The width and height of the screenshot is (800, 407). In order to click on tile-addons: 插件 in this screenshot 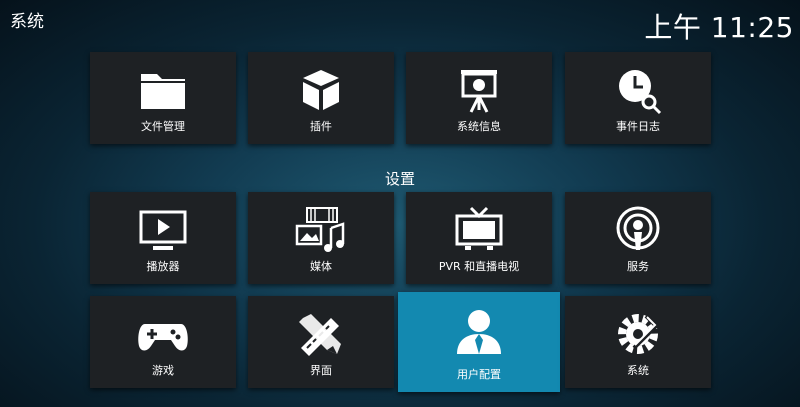, I will do `click(321, 98)`.